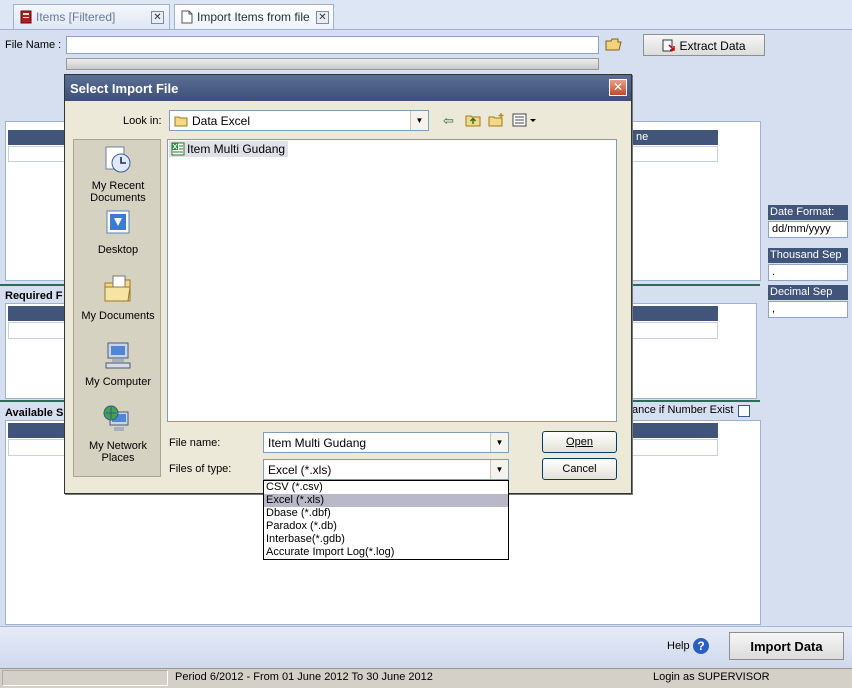  What do you see at coordinates (711, 677) in the screenshot?
I see `login-status: Login as SUPERVISOR` at bounding box center [711, 677].